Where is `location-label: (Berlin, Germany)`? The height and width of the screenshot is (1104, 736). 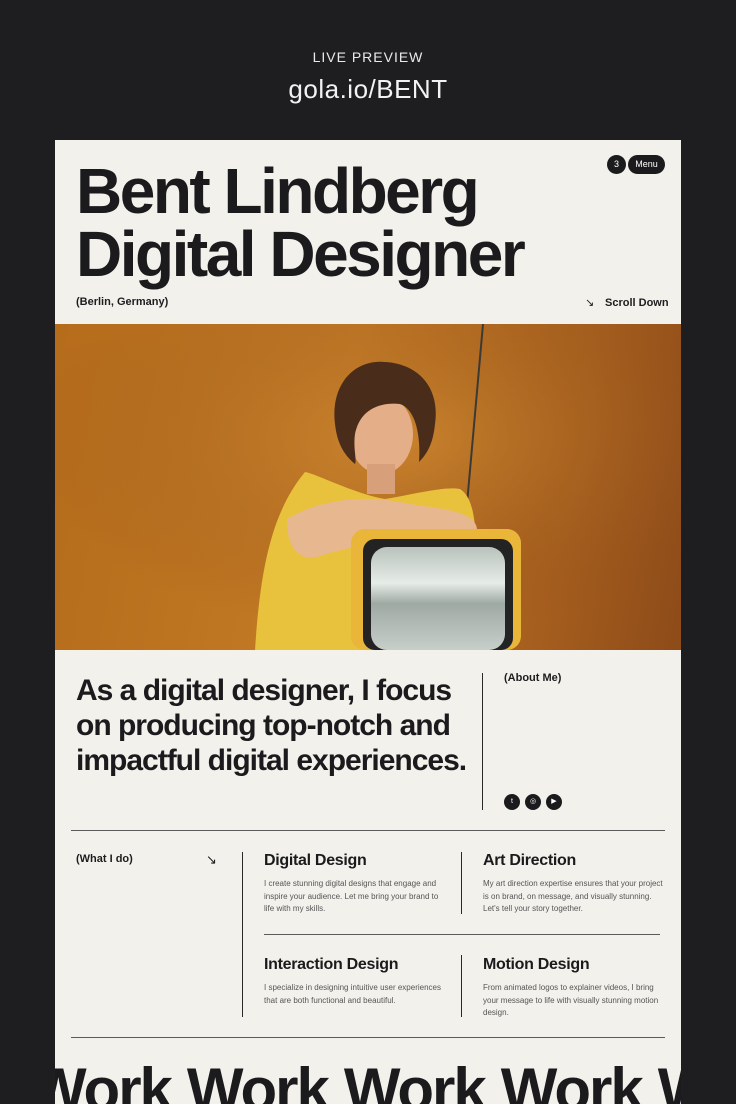 location-label: (Berlin, Germany) is located at coordinates (122, 302).